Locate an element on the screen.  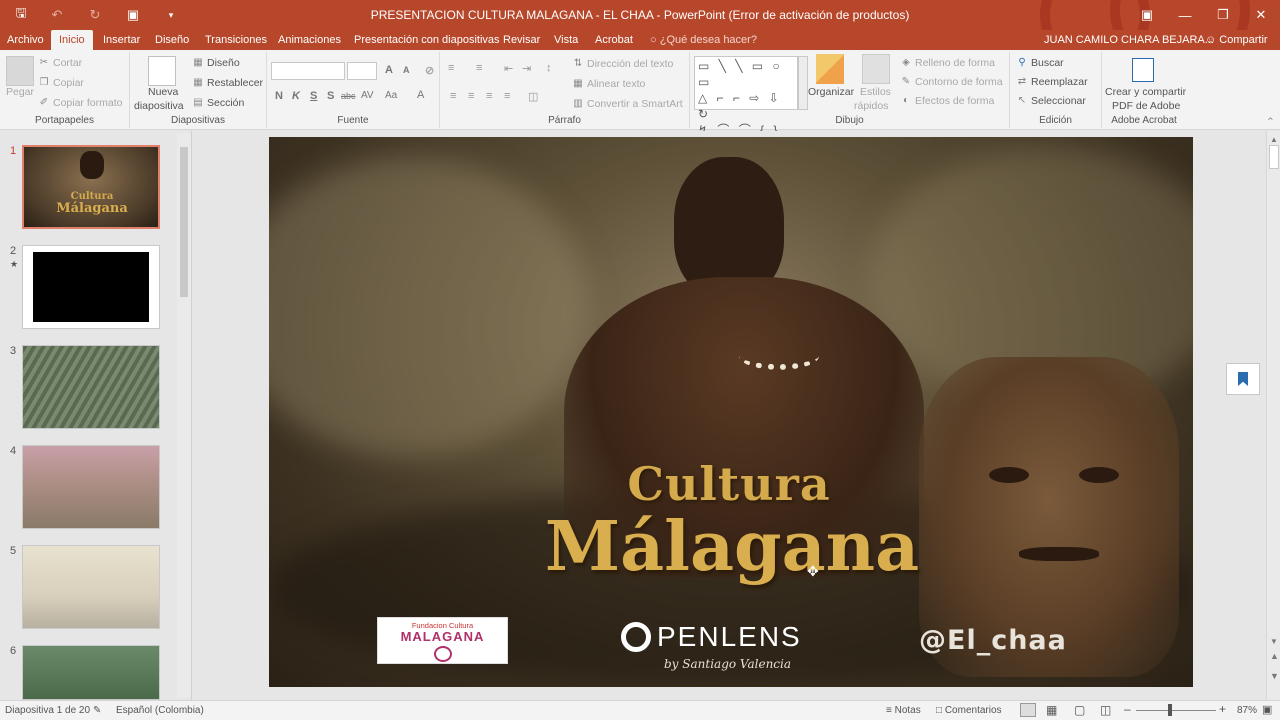
align-left-icon: ≡ is located at coordinates (453, 96).